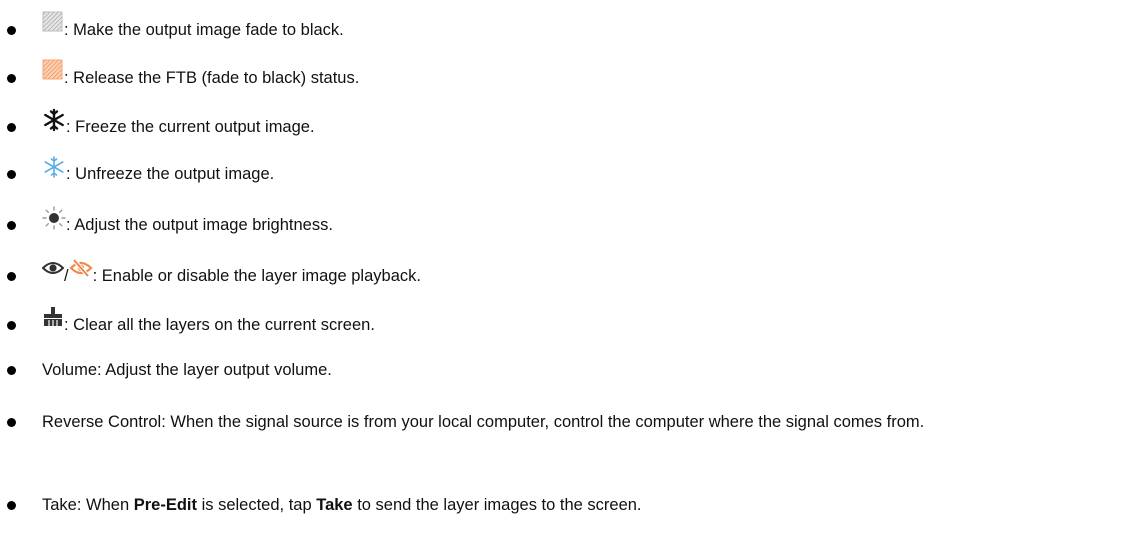  Describe the element at coordinates (334, 505) in the screenshot. I see `take-term: Take` at that location.